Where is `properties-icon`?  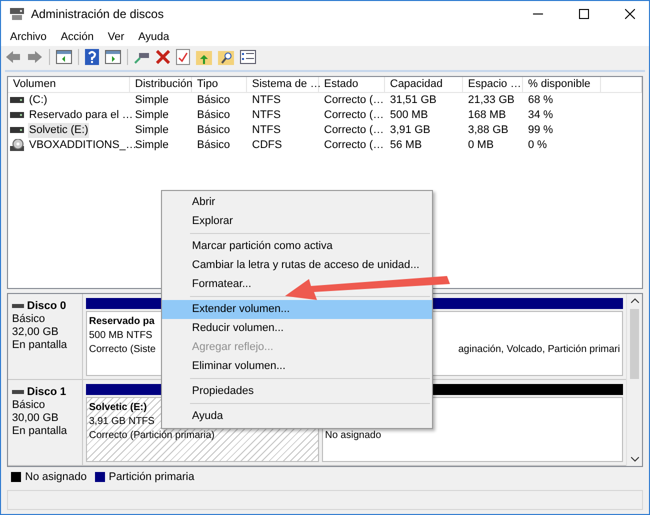
properties-icon is located at coordinates (248, 57).